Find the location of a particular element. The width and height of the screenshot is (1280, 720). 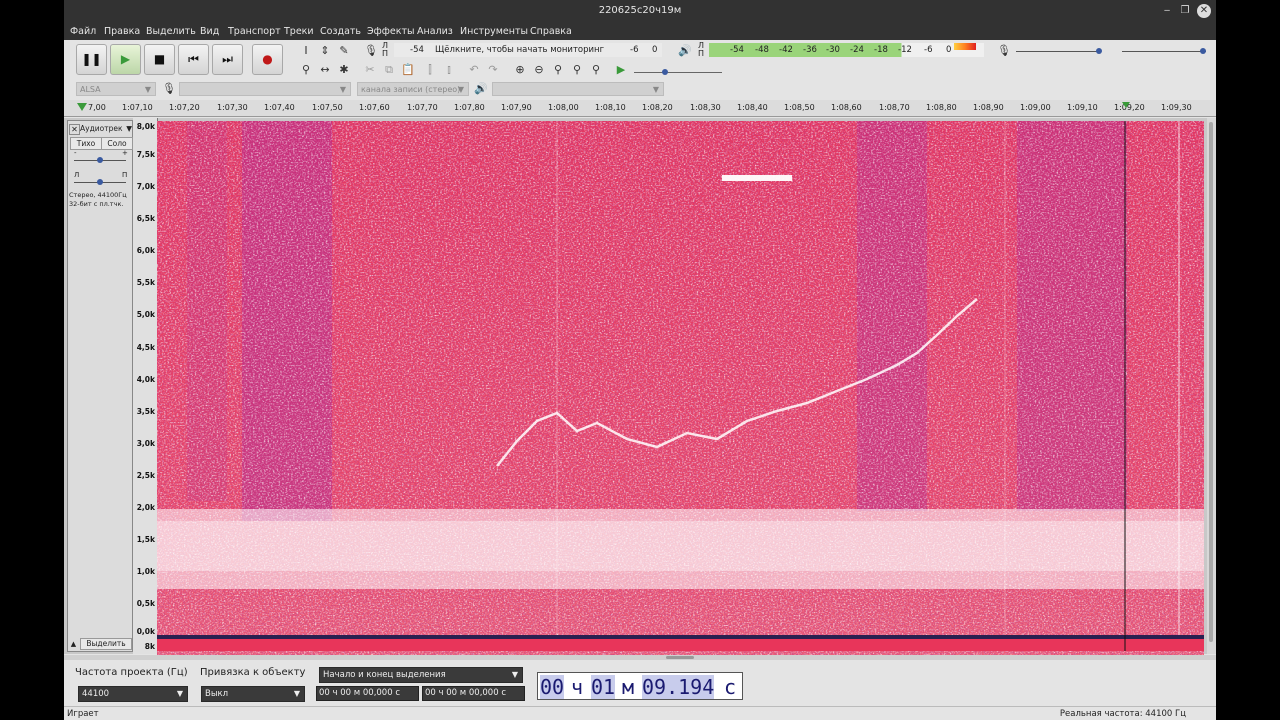

playback-device-select: ▼ is located at coordinates (578, 89).